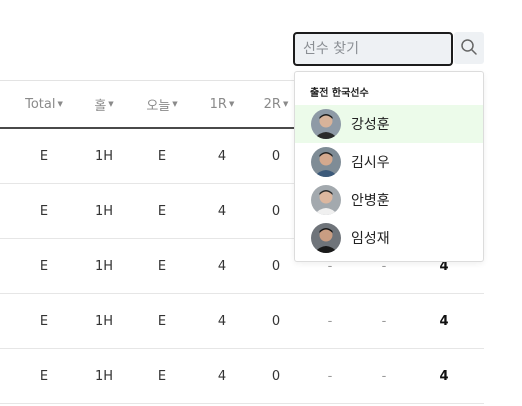  Describe the element at coordinates (373, 49) in the screenshot. I see `player-search-input` at that location.